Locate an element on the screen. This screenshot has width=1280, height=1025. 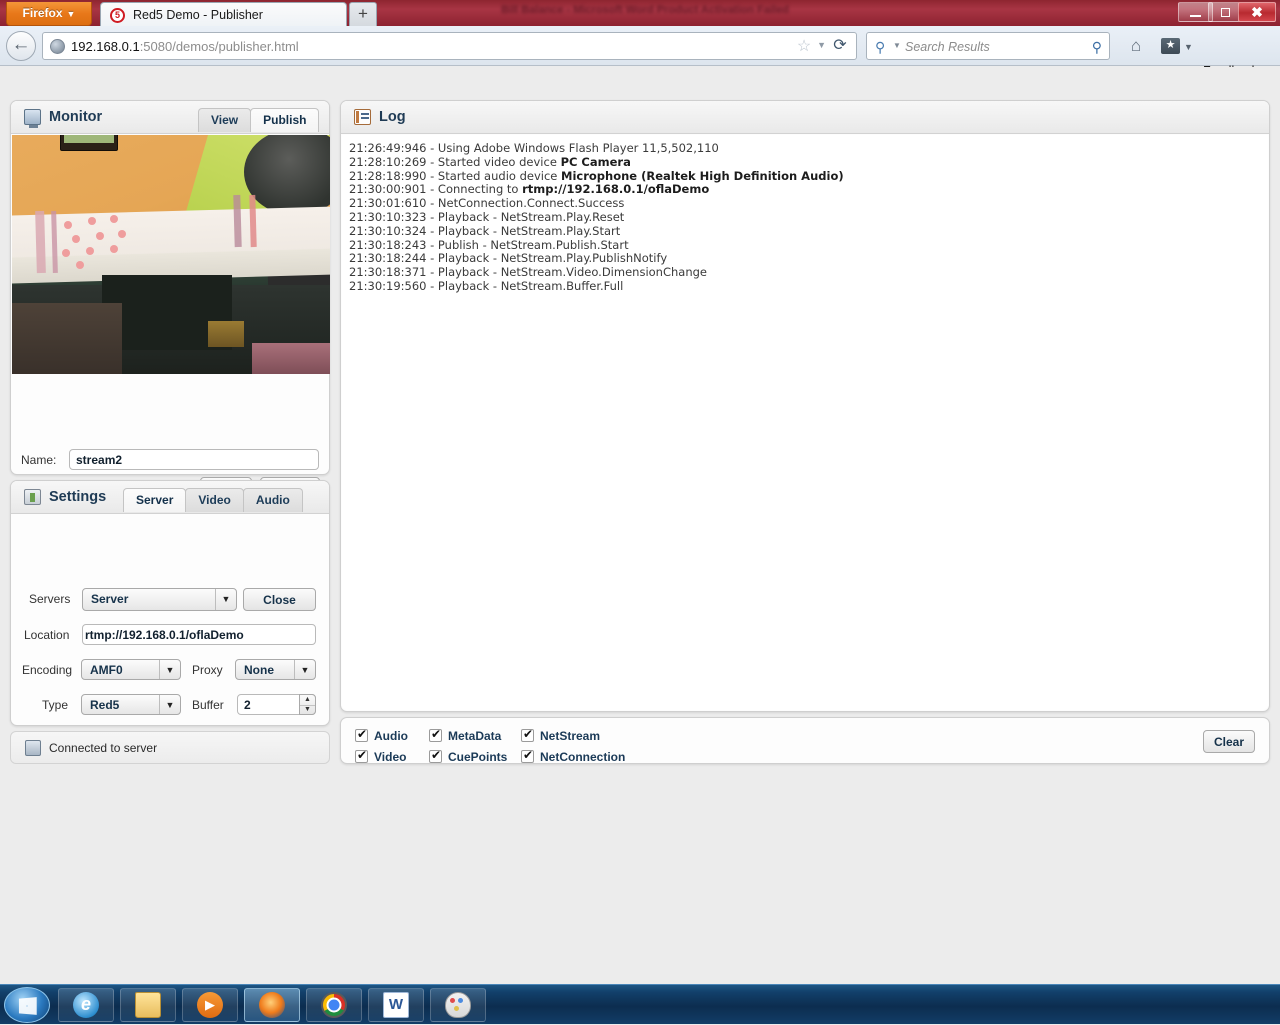
encoding-select: AMF0 ▼ is located at coordinates (131, 669).